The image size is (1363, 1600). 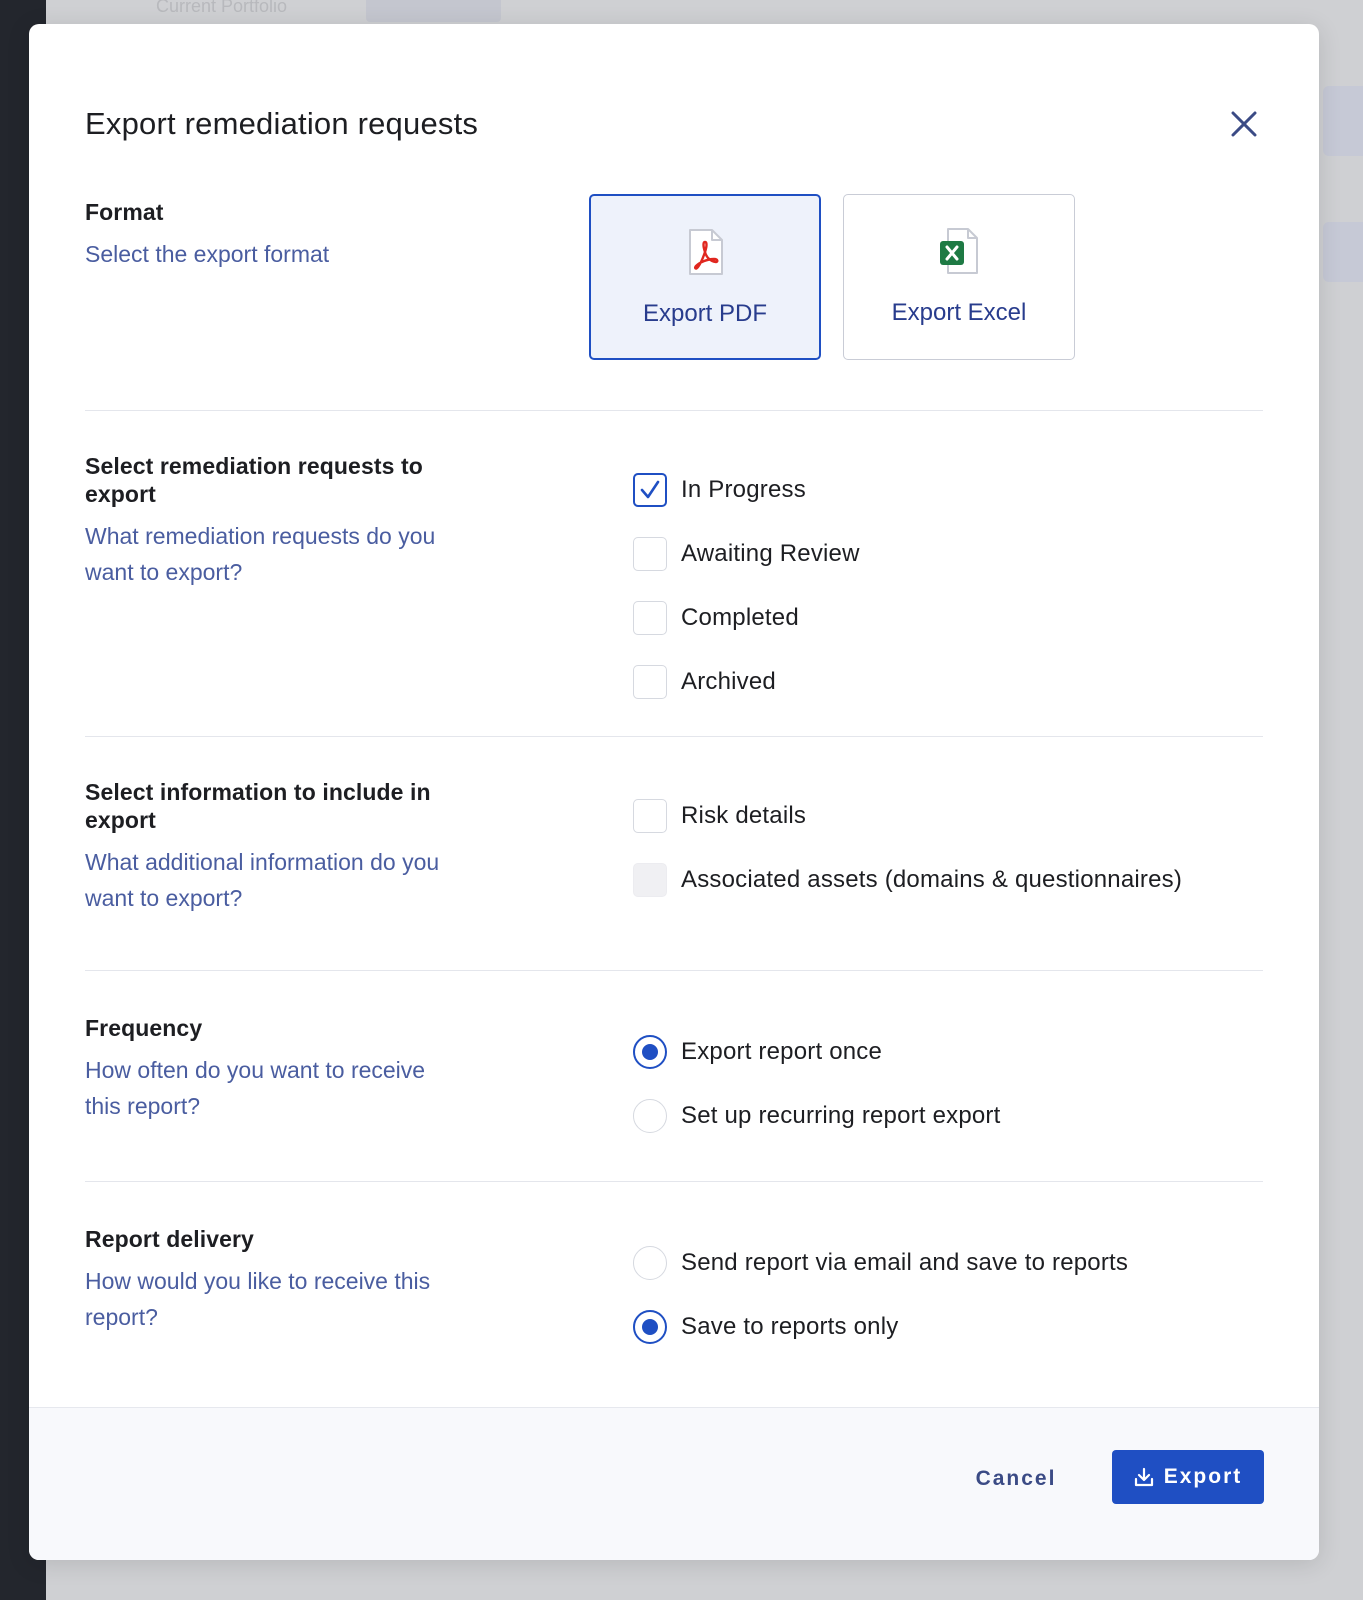 I want to click on option-archived: Archived, so click(x=704, y=682).